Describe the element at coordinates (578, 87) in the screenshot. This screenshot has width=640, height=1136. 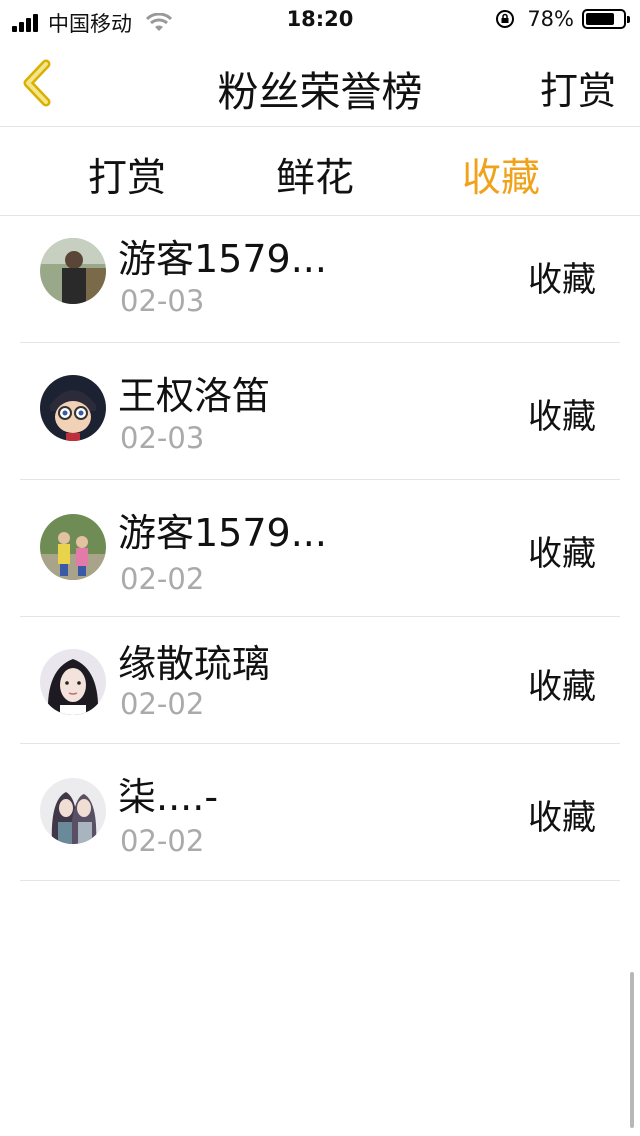
I see `reward-button: 打赏` at that location.